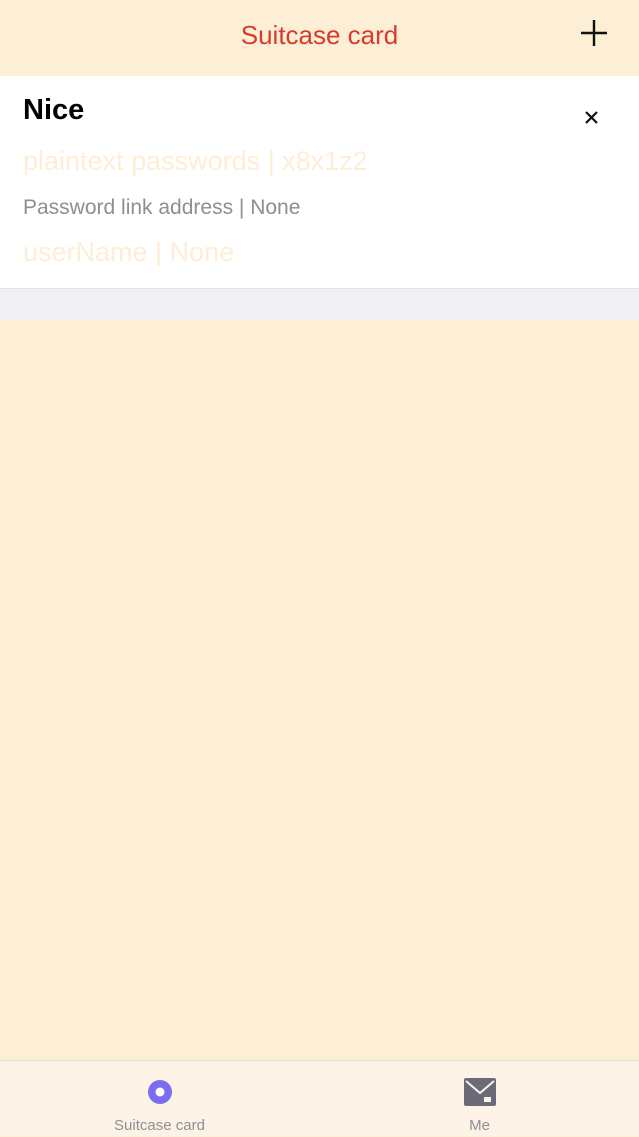  Describe the element at coordinates (160, 1092) in the screenshot. I see `record-circle-icon` at that location.